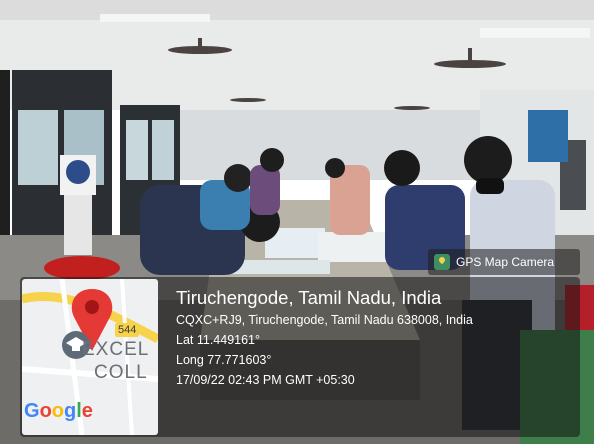 The image size is (594, 444). What do you see at coordinates (70, 411) in the screenshot?
I see `google-letter: g` at bounding box center [70, 411].